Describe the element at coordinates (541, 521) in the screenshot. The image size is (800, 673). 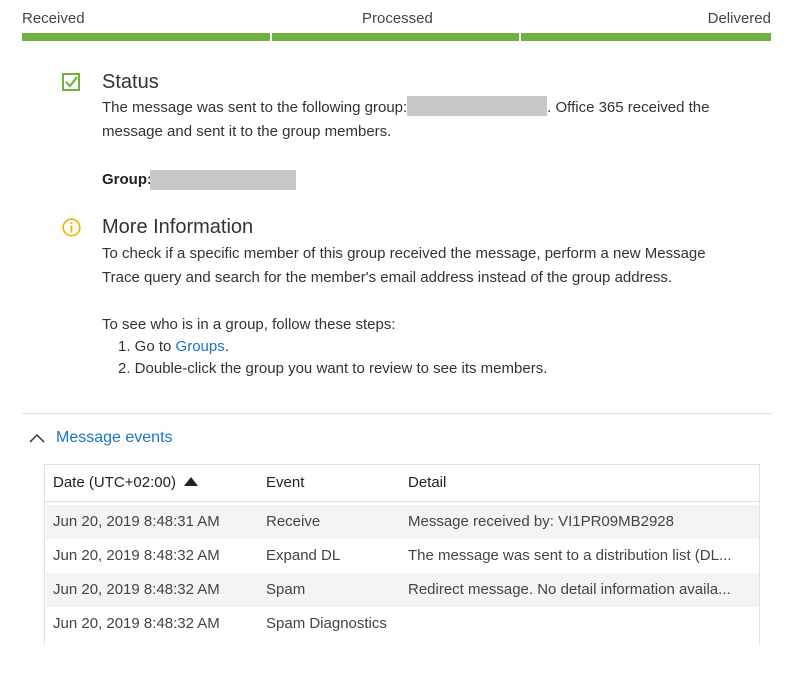
I see `cell-detail: Message received by: VI1PR09MB2928` at that location.